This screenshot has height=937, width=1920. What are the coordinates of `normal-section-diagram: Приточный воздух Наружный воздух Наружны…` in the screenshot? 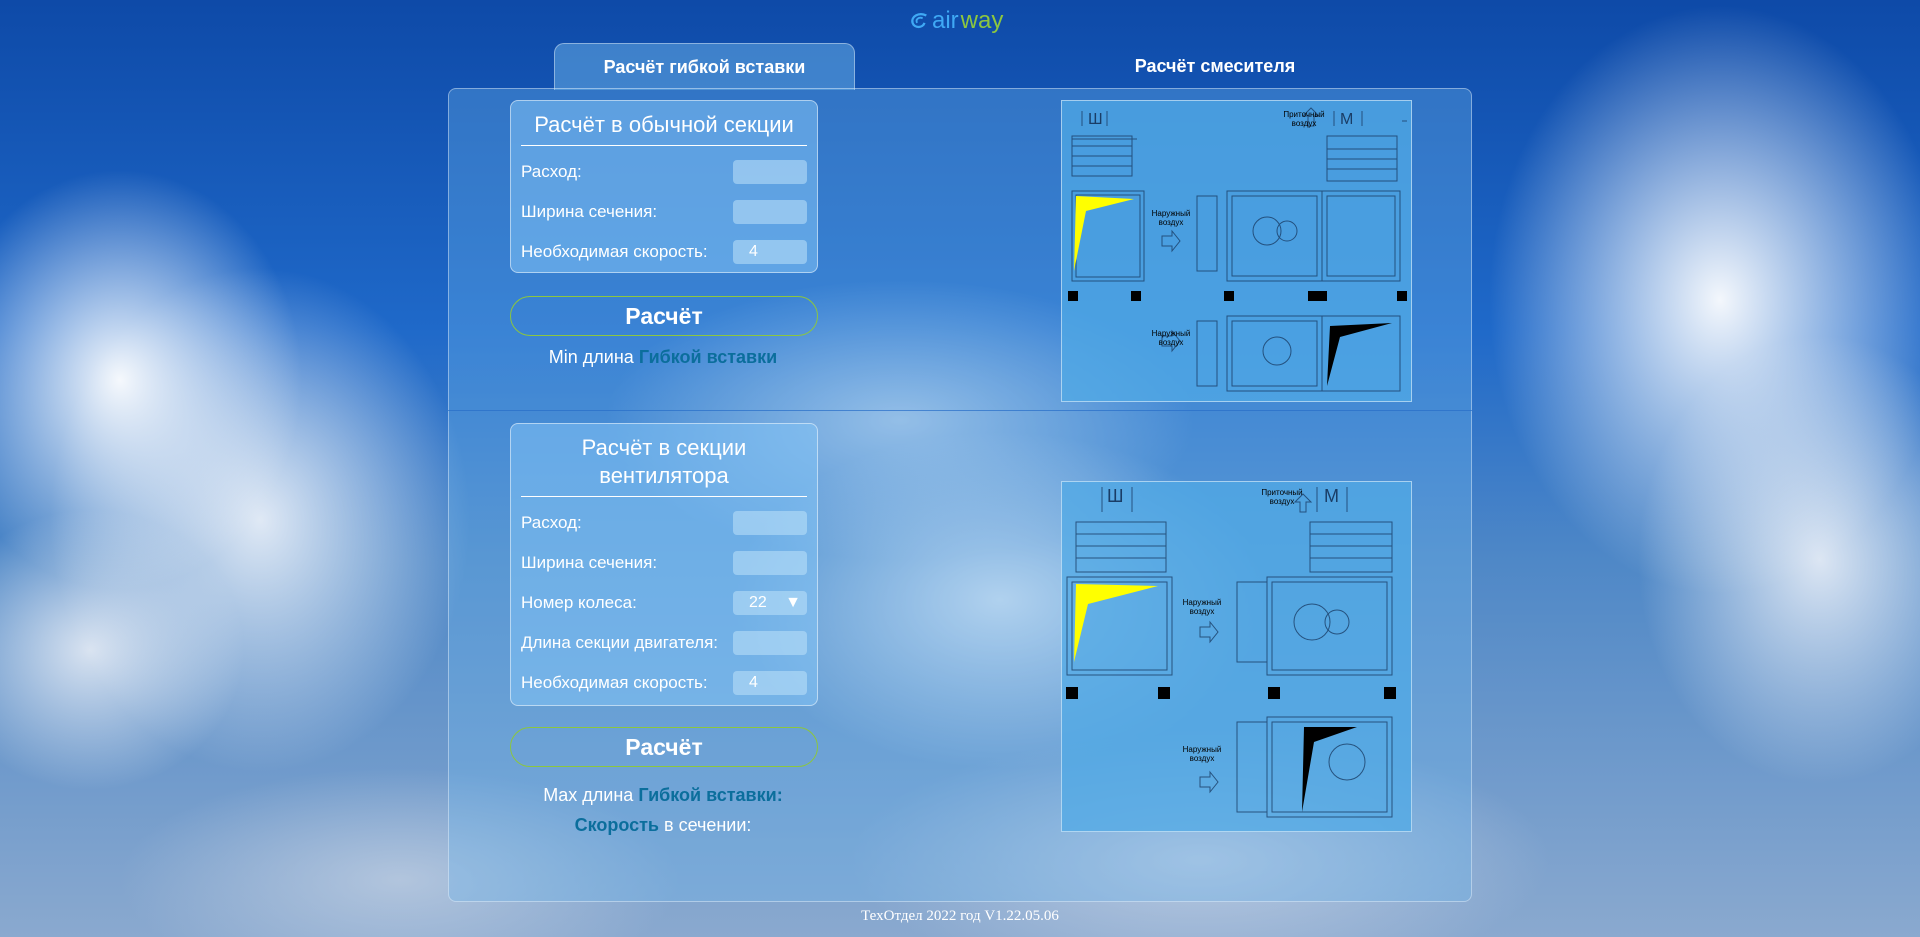 It's located at (1236, 251).